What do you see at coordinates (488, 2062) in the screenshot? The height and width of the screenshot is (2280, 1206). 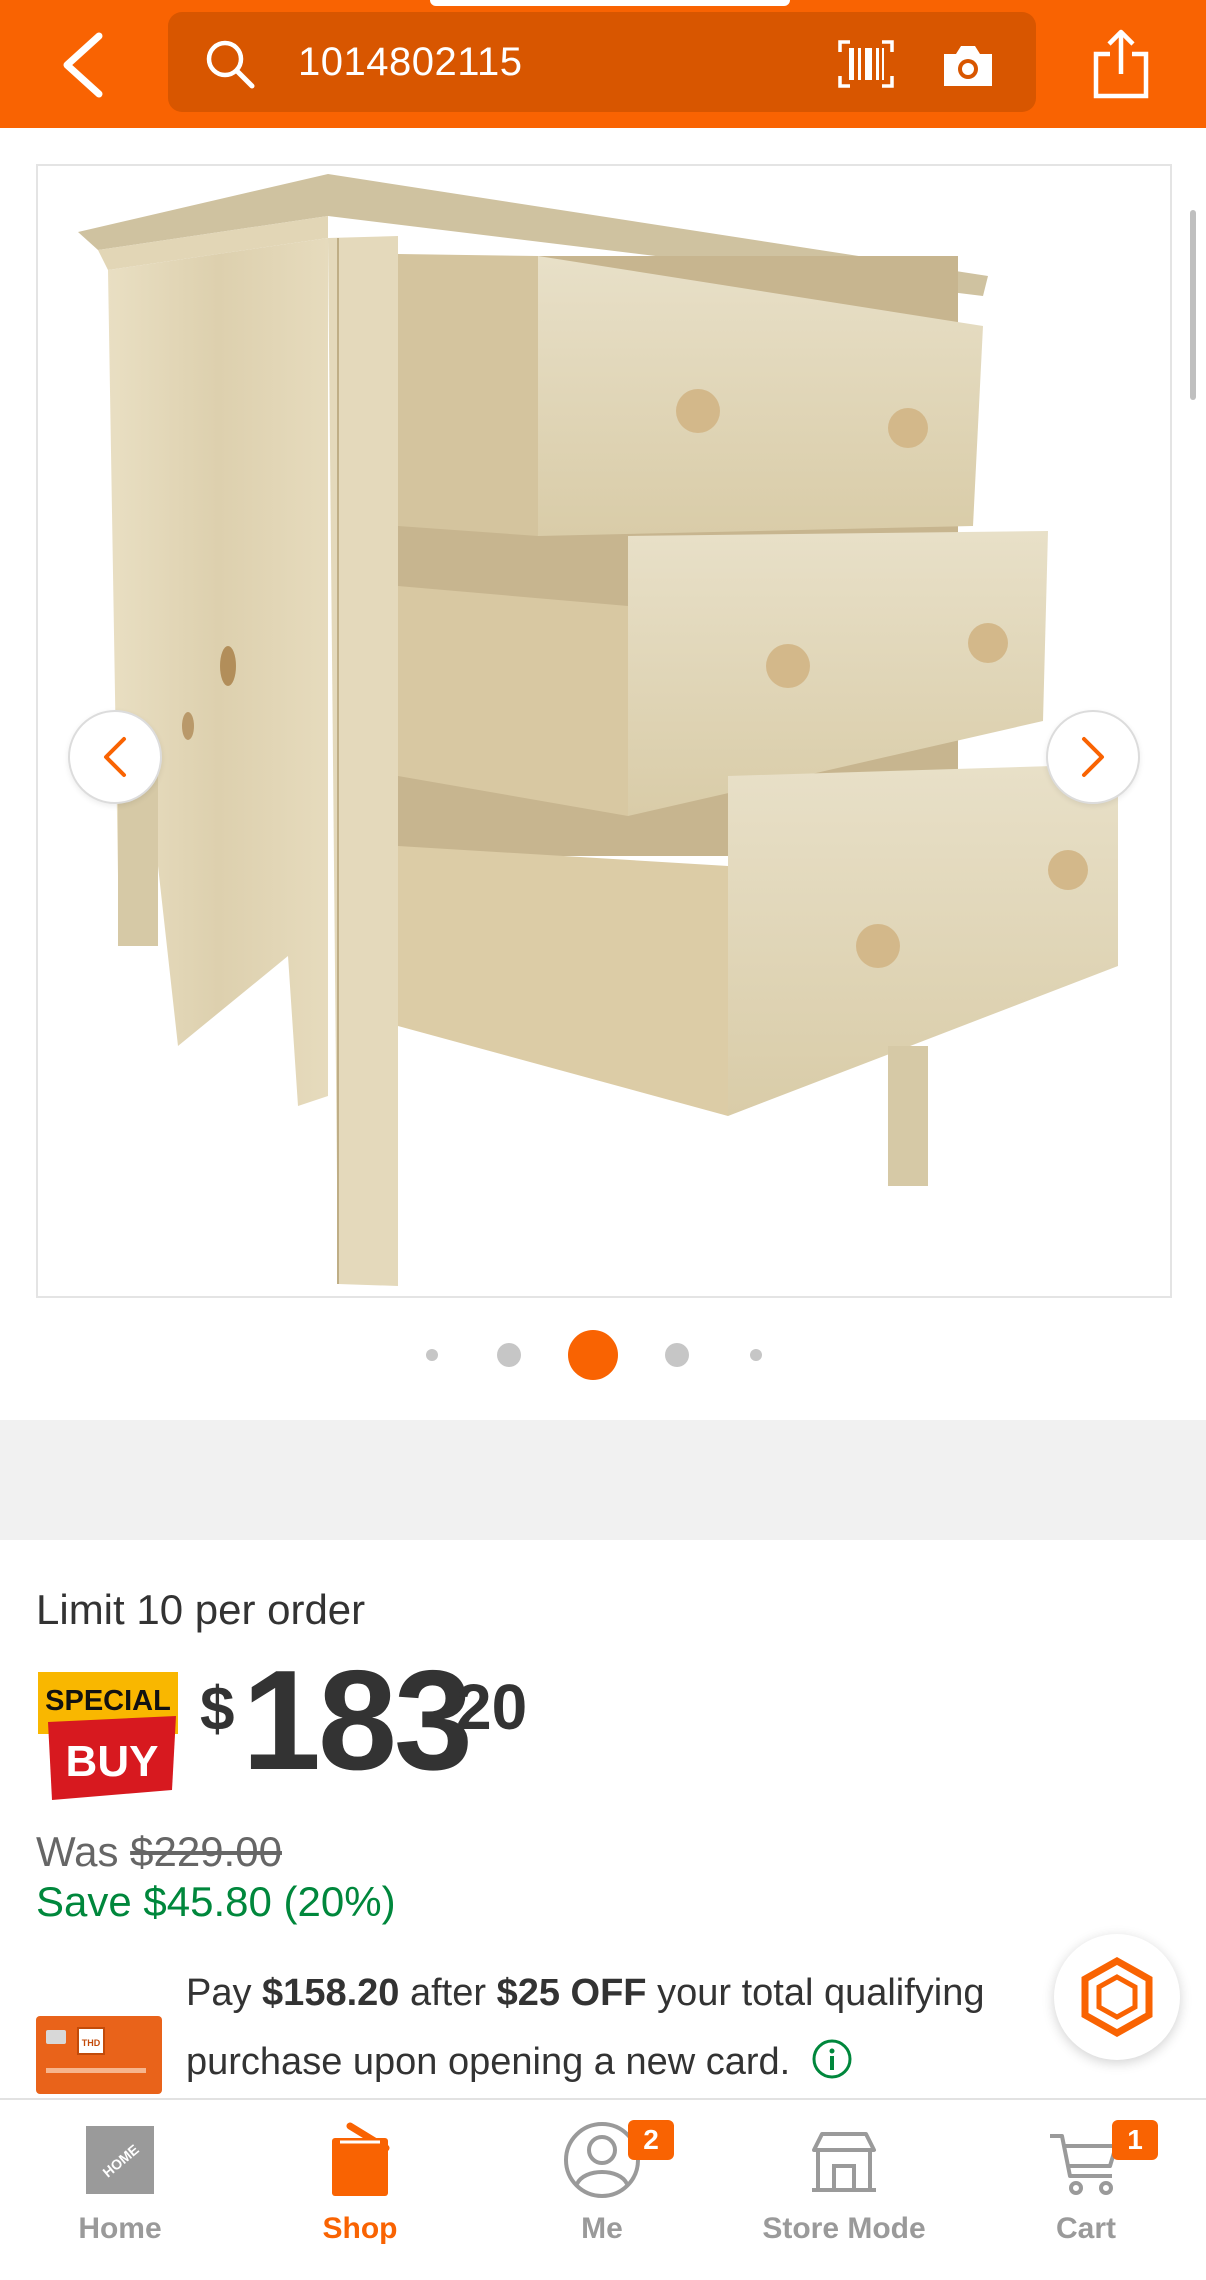 I see `promo-line2-text: purchase upon opening a new card.` at bounding box center [488, 2062].